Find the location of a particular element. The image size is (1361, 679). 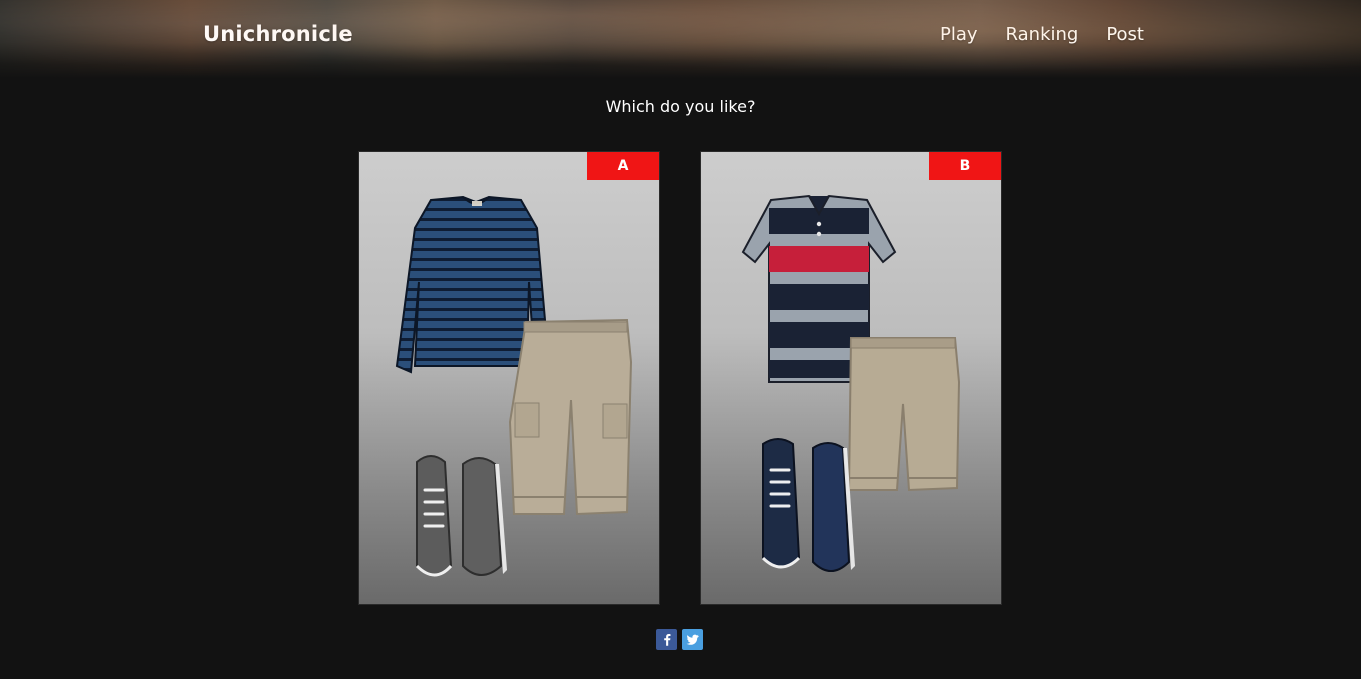

chino-shorts-icon is located at coordinates (904, 414).